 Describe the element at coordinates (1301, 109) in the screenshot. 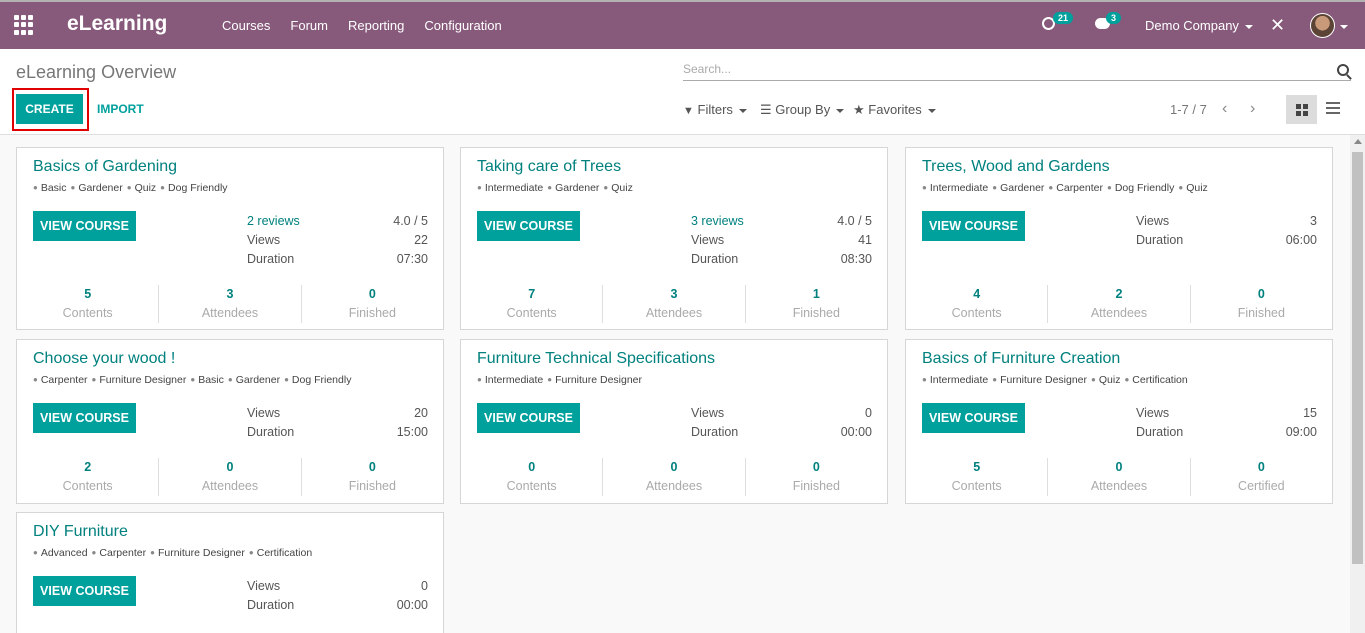

I see `kanban-view-icon` at that location.